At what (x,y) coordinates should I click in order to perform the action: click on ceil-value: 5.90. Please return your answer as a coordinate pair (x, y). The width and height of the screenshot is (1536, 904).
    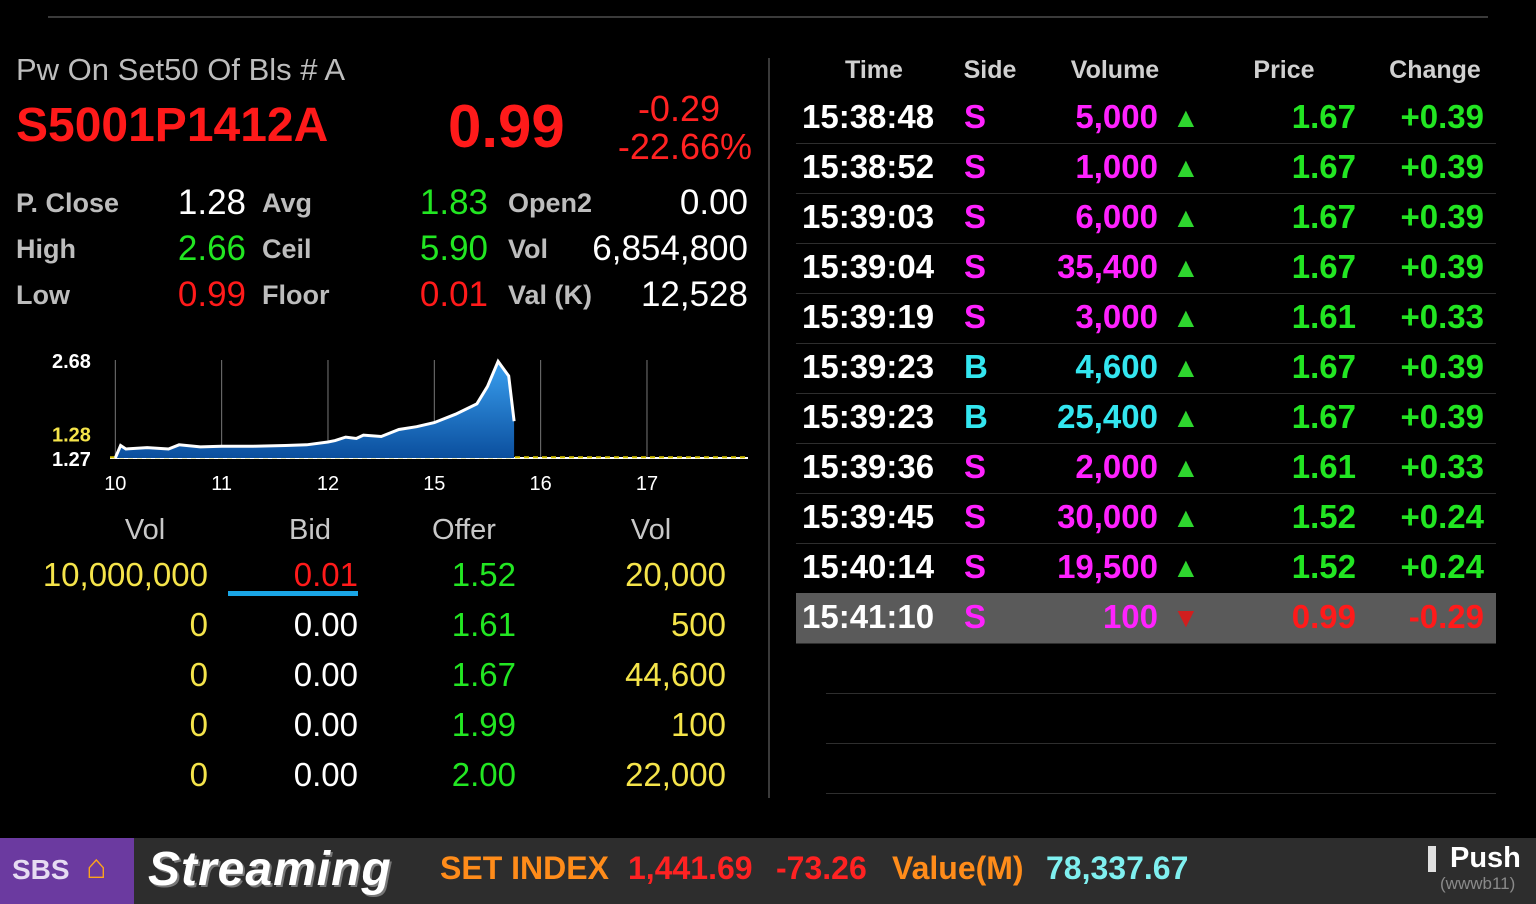
    Looking at the image, I should click on (453, 248).